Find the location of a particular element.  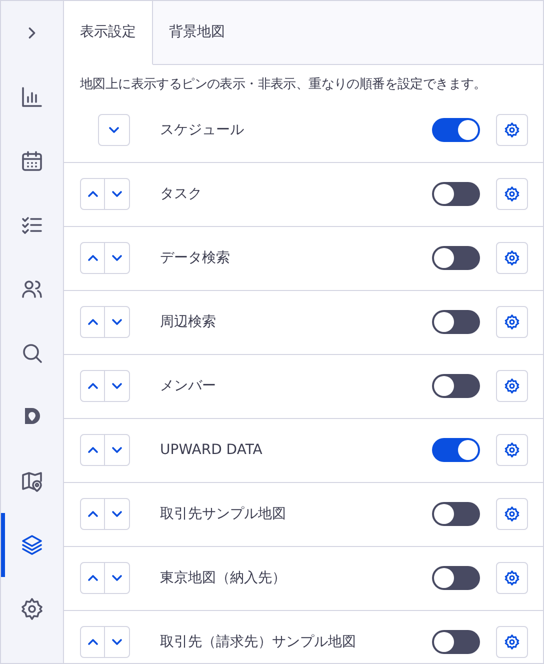

layer-name: 取引先（請求先）サンプル地図 is located at coordinates (258, 642).